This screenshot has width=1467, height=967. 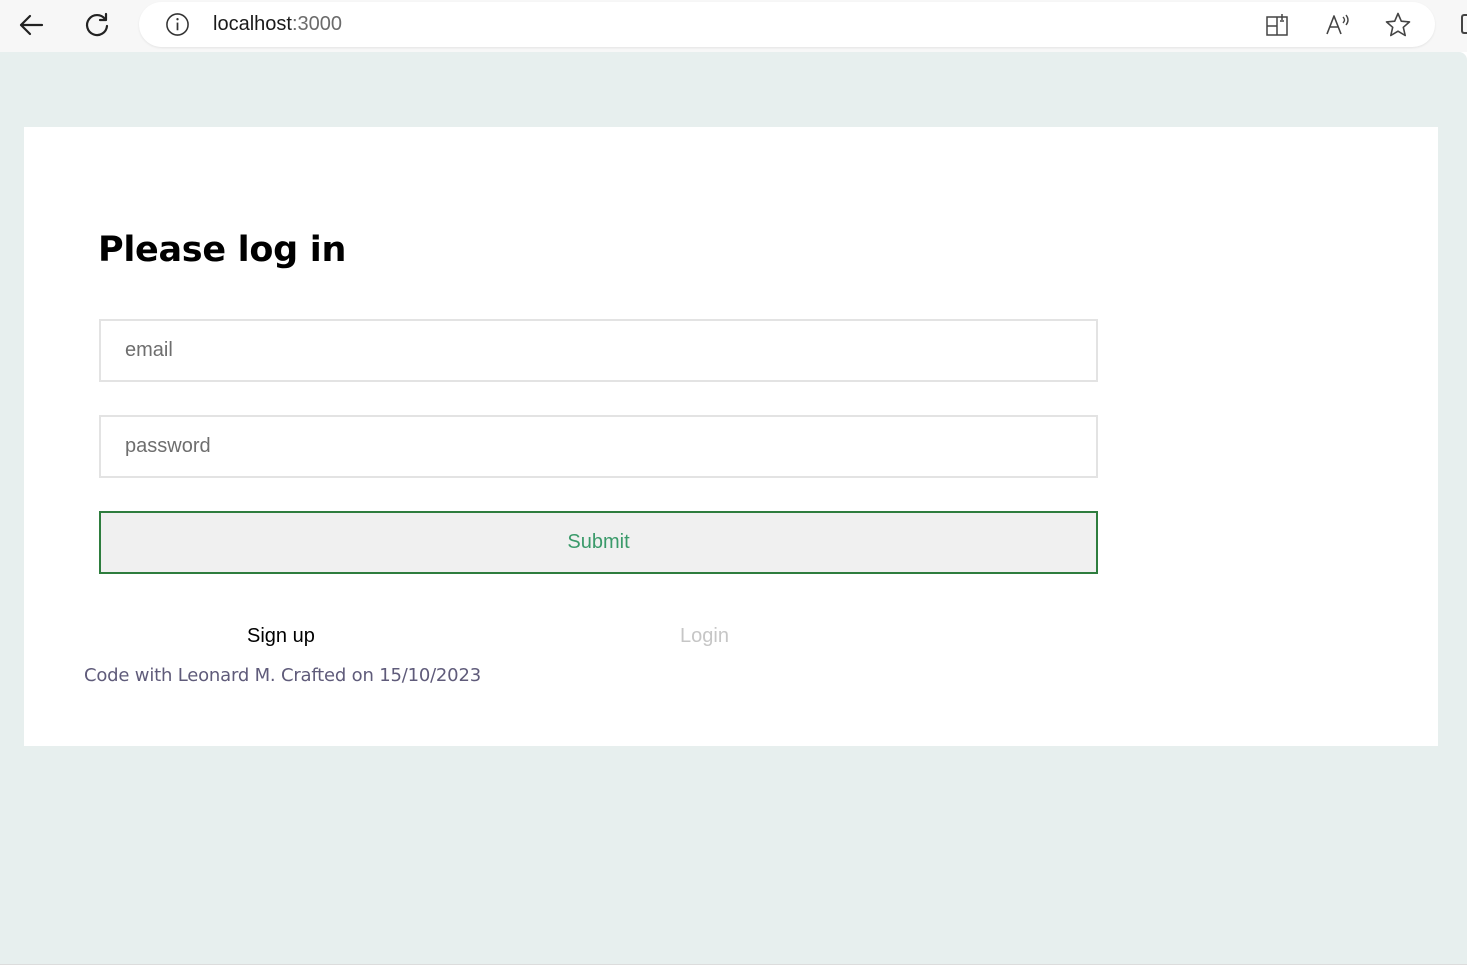 I want to click on favorite-button, so click(x=1398, y=25).